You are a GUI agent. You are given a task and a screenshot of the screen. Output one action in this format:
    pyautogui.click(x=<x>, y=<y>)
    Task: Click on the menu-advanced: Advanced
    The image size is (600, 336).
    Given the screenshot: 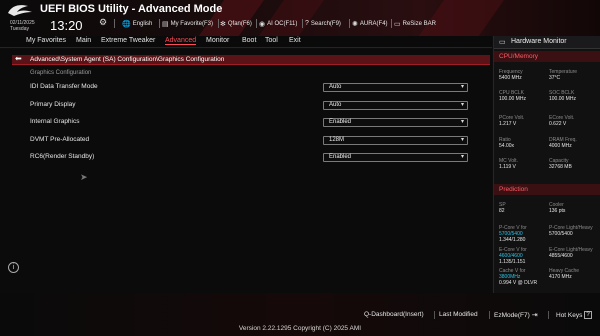 What is the action you would take?
    pyautogui.click(x=181, y=41)
    